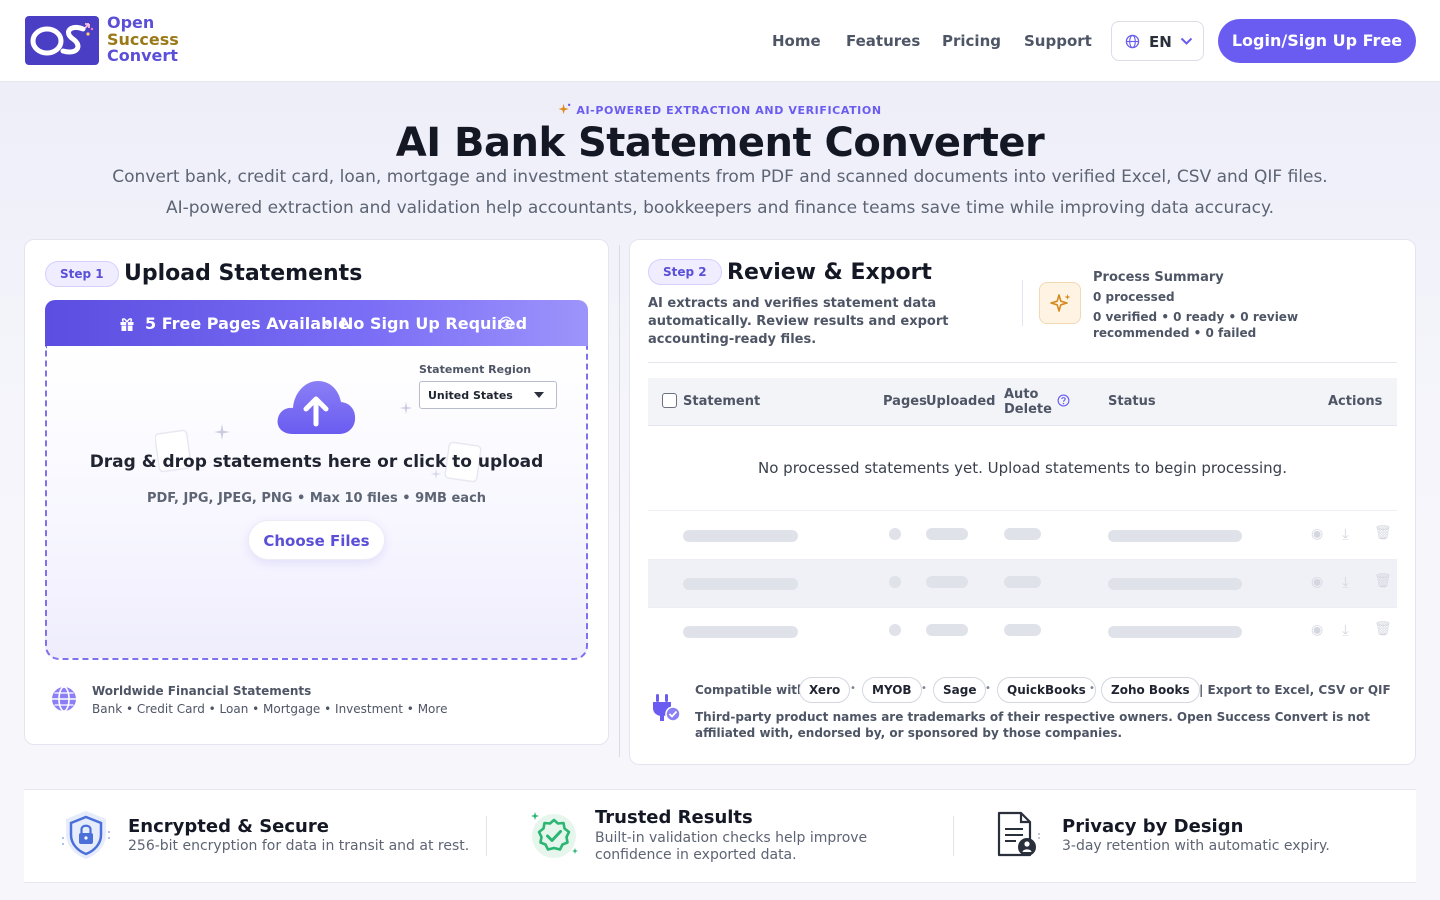 This screenshot has height=900, width=1440. I want to click on process-summary-icon, so click(1060, 303).